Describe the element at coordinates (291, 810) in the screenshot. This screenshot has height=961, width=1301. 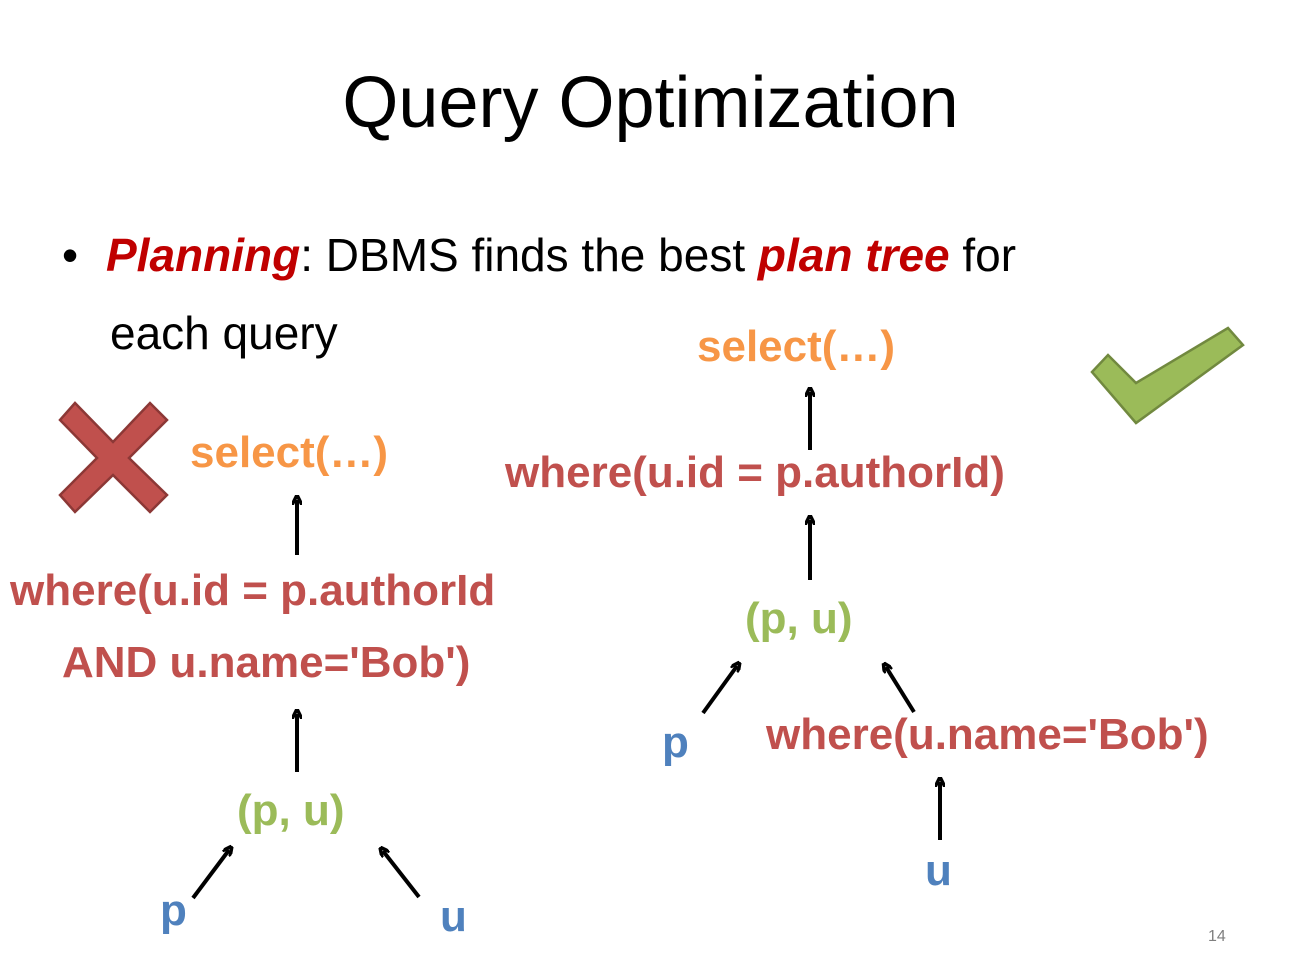
I see `left-join-node: (p, u)` at that location.